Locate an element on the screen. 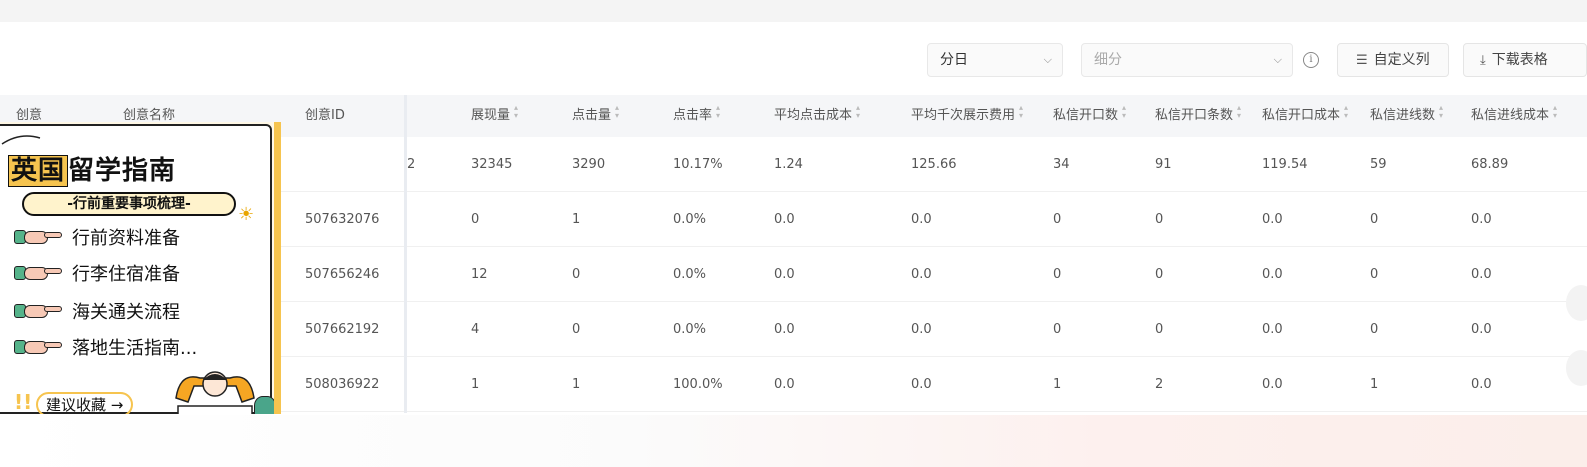  cell-avg-cpm: 125.66 is located at coordinates (934, 164).